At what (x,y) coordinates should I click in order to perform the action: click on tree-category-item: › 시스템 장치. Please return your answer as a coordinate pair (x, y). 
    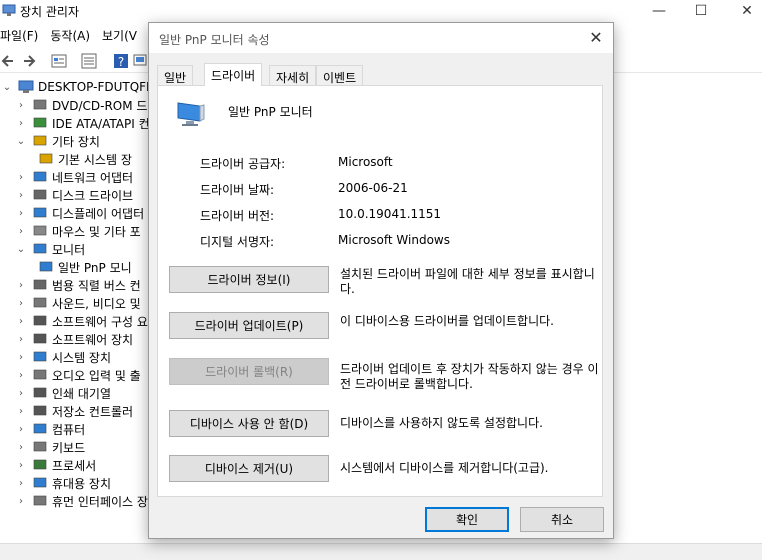
    Looking at the image, I should click on (63, 357).